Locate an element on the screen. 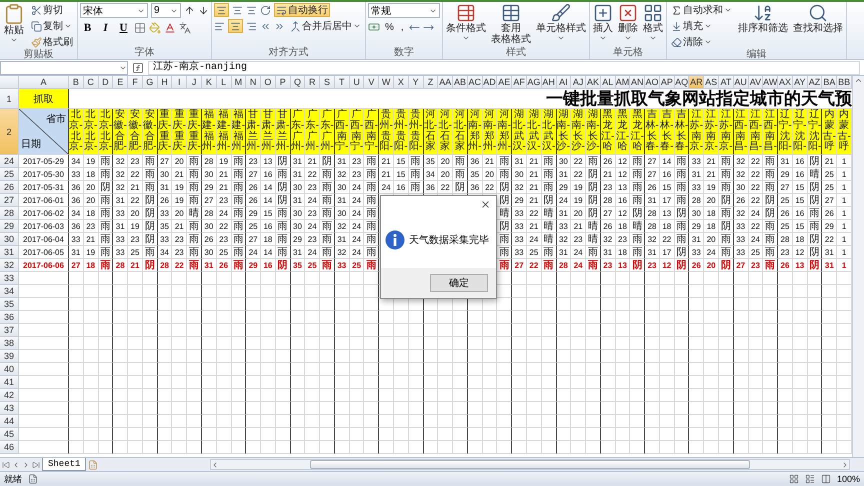  column-header: AI is located at coordinates (564, 82).